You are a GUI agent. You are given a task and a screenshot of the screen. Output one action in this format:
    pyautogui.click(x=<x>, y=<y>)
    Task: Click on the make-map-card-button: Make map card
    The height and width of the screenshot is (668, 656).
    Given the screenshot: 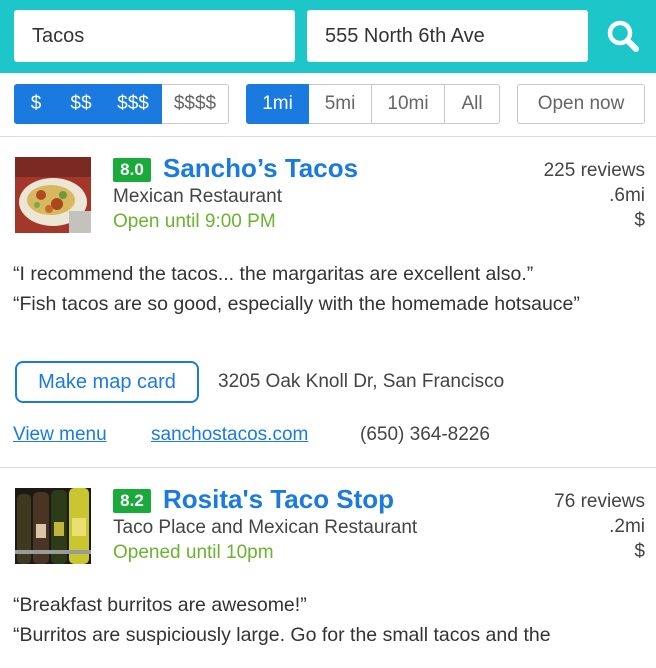 What is the action you would take?
    pyautogui.click(x=107, y=382)
    